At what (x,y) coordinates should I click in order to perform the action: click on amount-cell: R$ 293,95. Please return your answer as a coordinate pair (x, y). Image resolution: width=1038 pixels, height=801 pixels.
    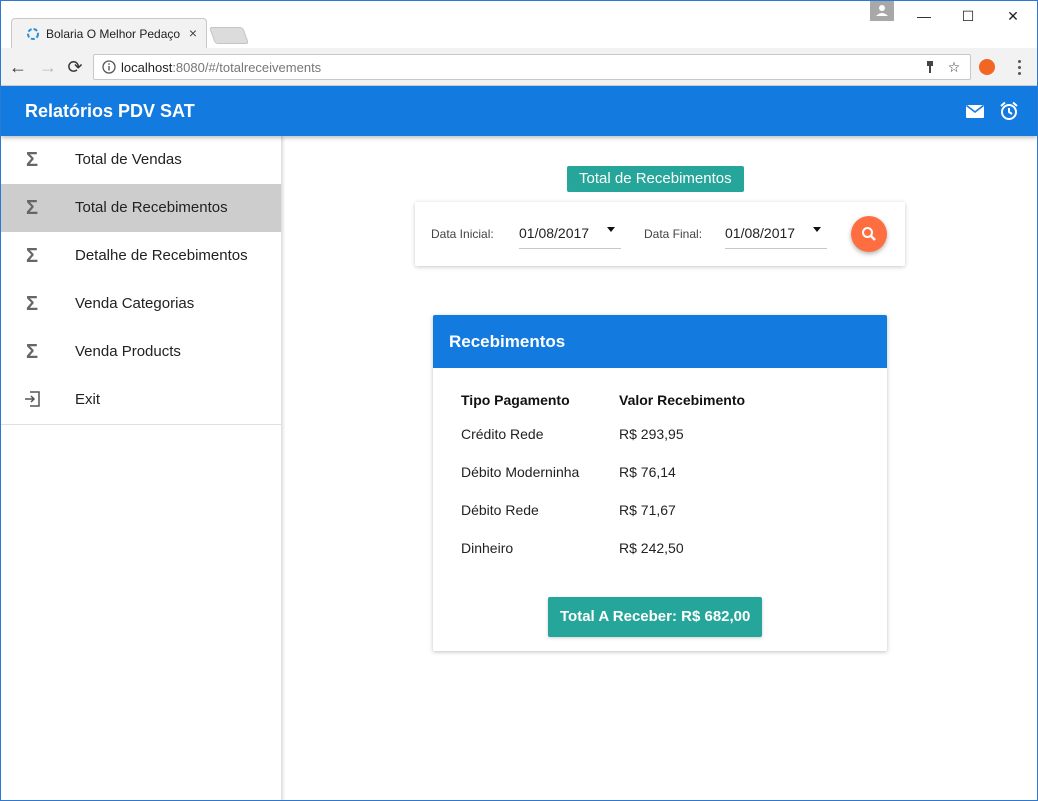
    Looking at the image, I should click on (651, 434).